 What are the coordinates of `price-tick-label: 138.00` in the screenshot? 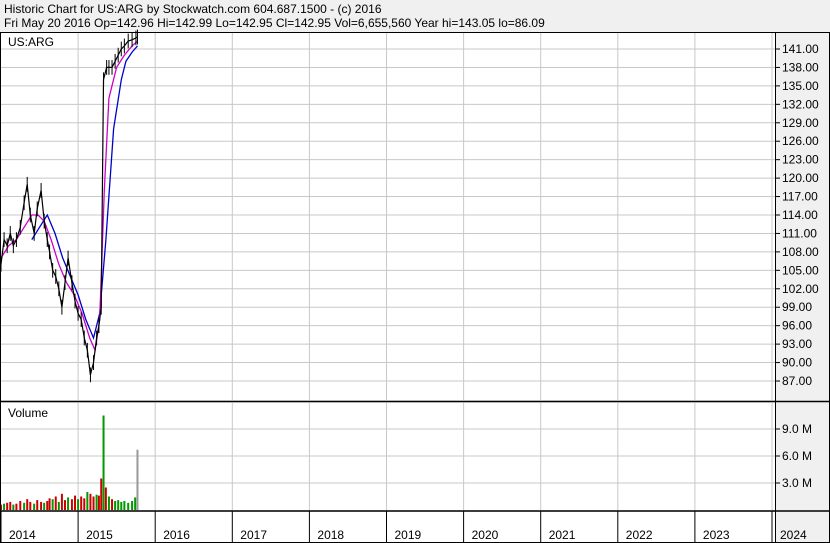 It's located at (800, 67).